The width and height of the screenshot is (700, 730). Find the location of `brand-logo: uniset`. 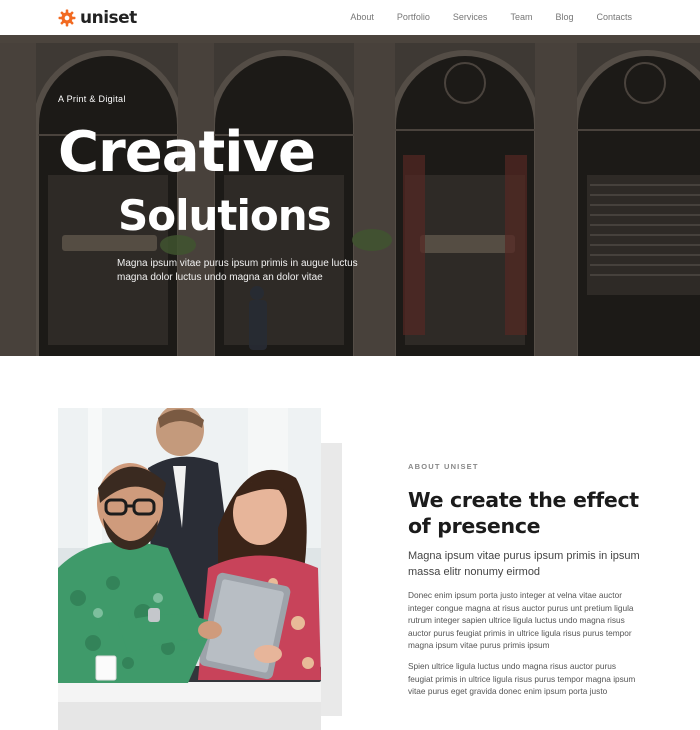

brand-logo: uniset is located at coordinates (97, 18).